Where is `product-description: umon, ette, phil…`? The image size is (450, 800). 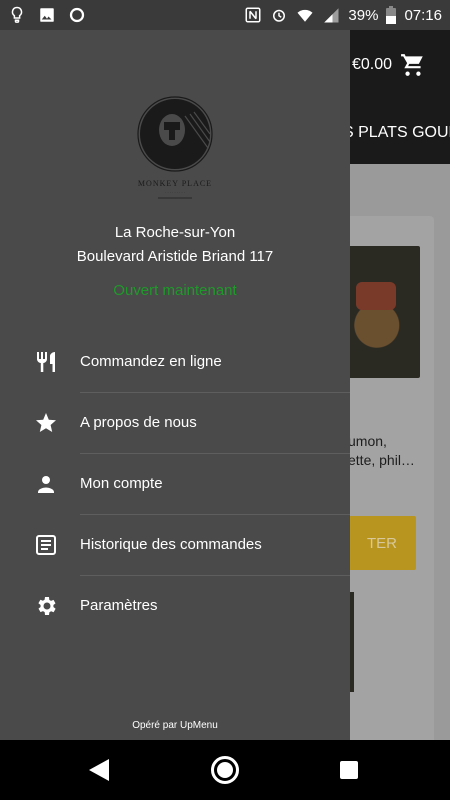
product-description: umon, ette, phil… is located at coordinates (391, 451).